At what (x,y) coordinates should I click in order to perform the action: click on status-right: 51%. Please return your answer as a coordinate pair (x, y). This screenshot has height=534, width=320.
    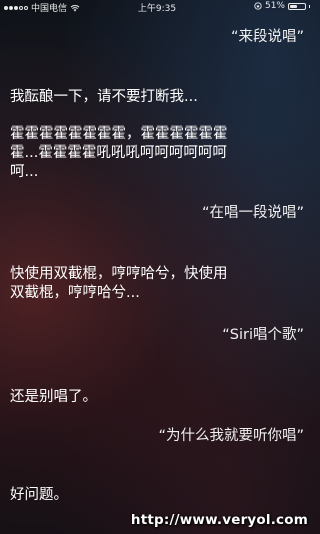
    Looking at the image, I should click on (282, 6).